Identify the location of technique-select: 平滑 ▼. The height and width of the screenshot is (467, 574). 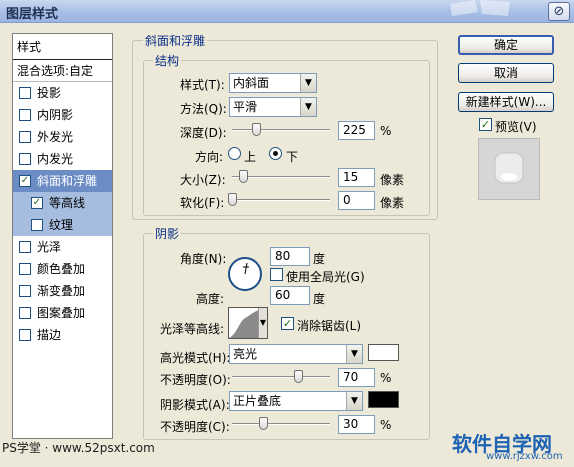
(273, 107).